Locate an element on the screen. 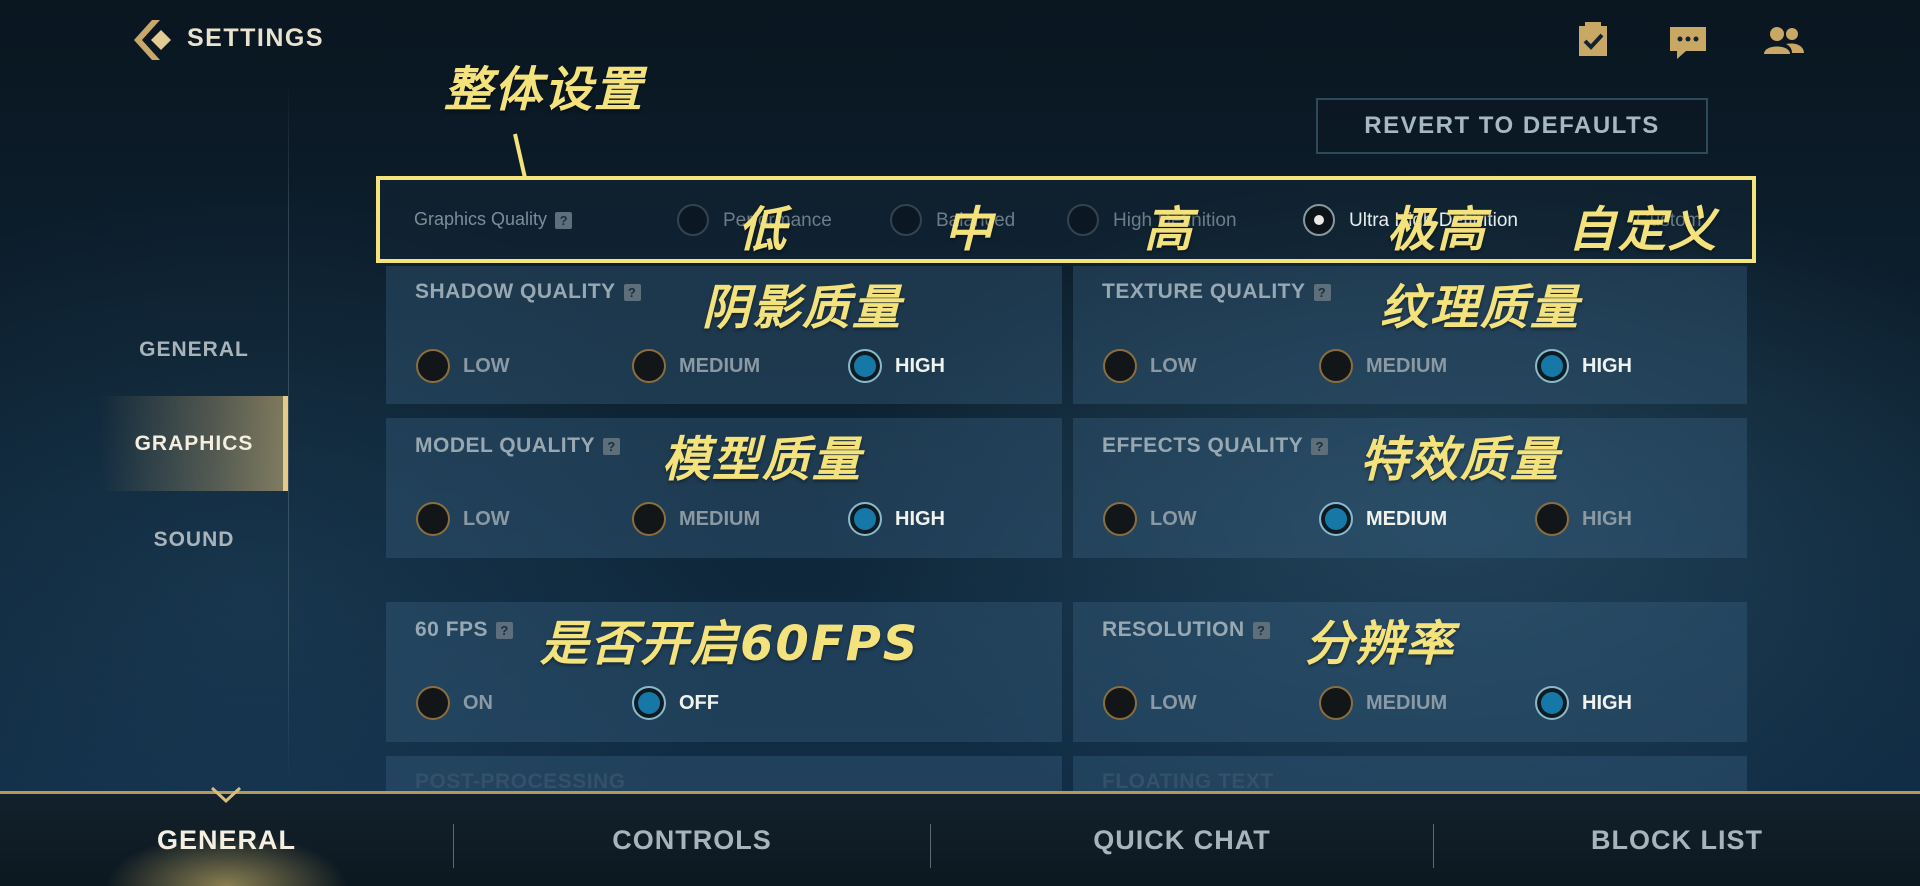 The height and width of the screenshot is (886, 1920). fps-title-text: 60 FPS is located at coordinates (452, 629).